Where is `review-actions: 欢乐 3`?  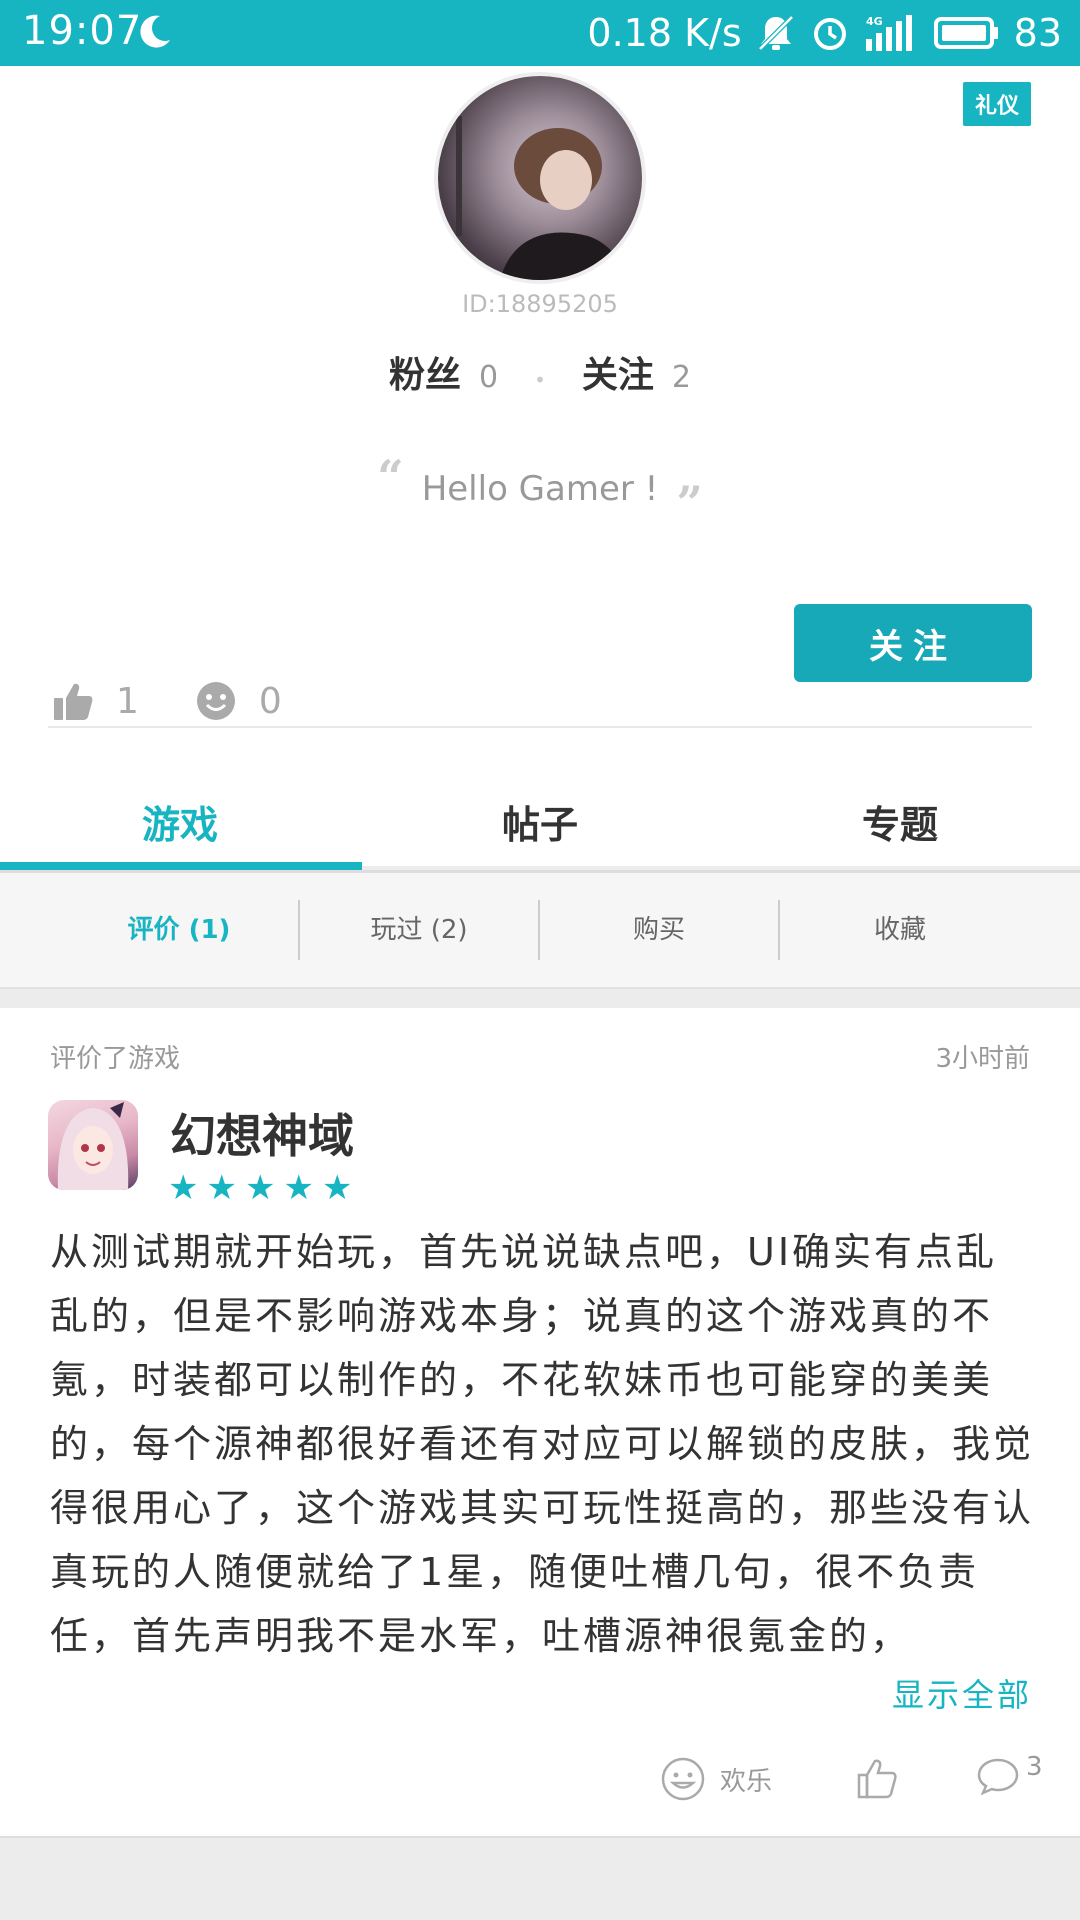
review-actions: 欢乐 3 is located at coordinates (540, 1784).